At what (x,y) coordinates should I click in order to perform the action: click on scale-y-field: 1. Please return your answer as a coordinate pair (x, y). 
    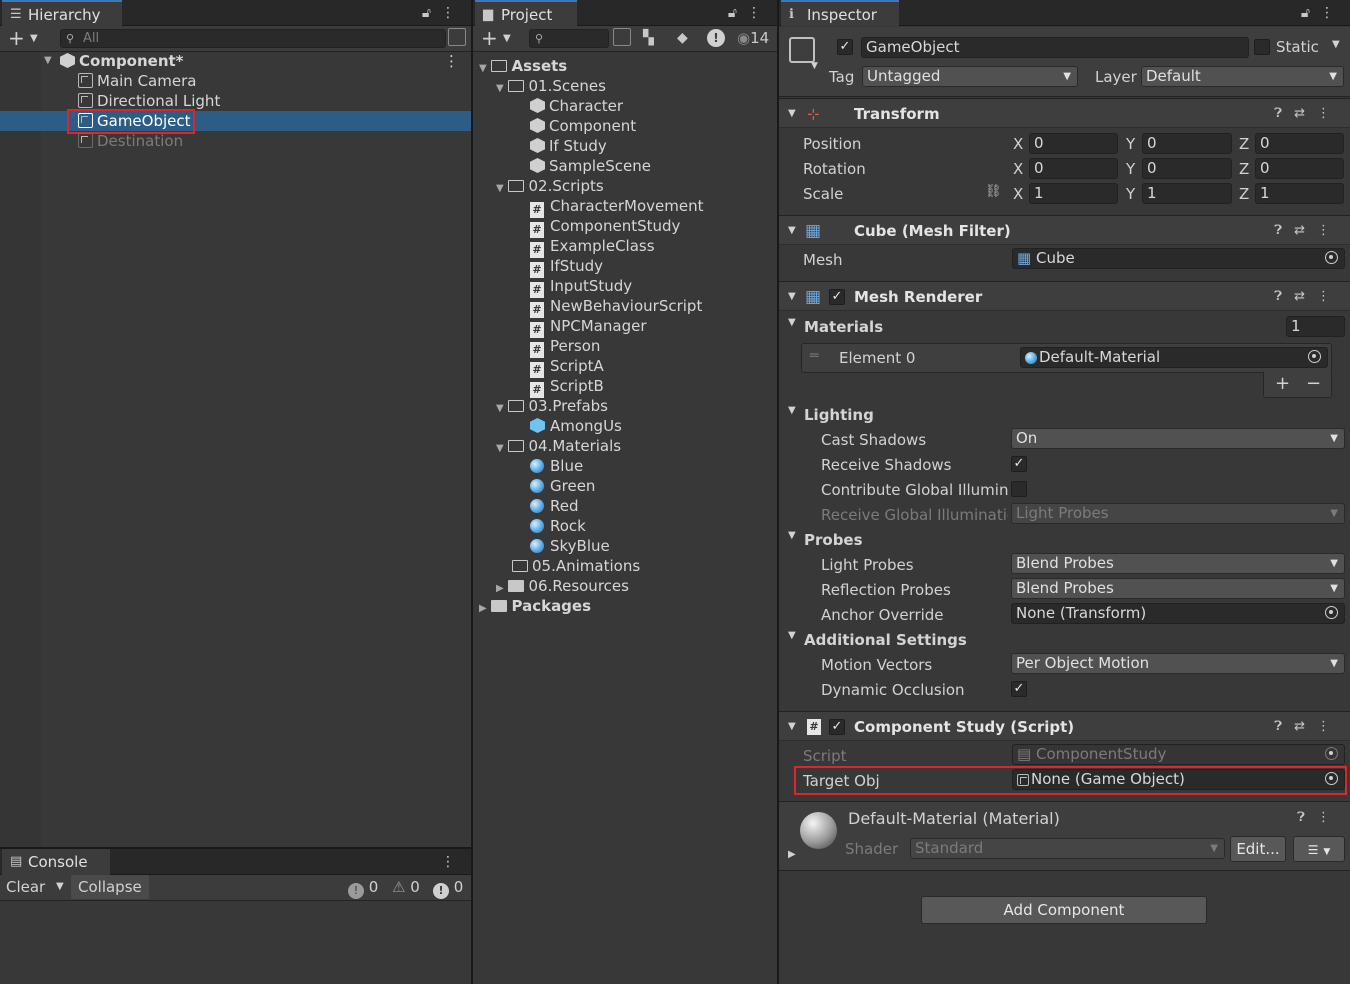
    Looking at the image, I should click on (1187, 193).